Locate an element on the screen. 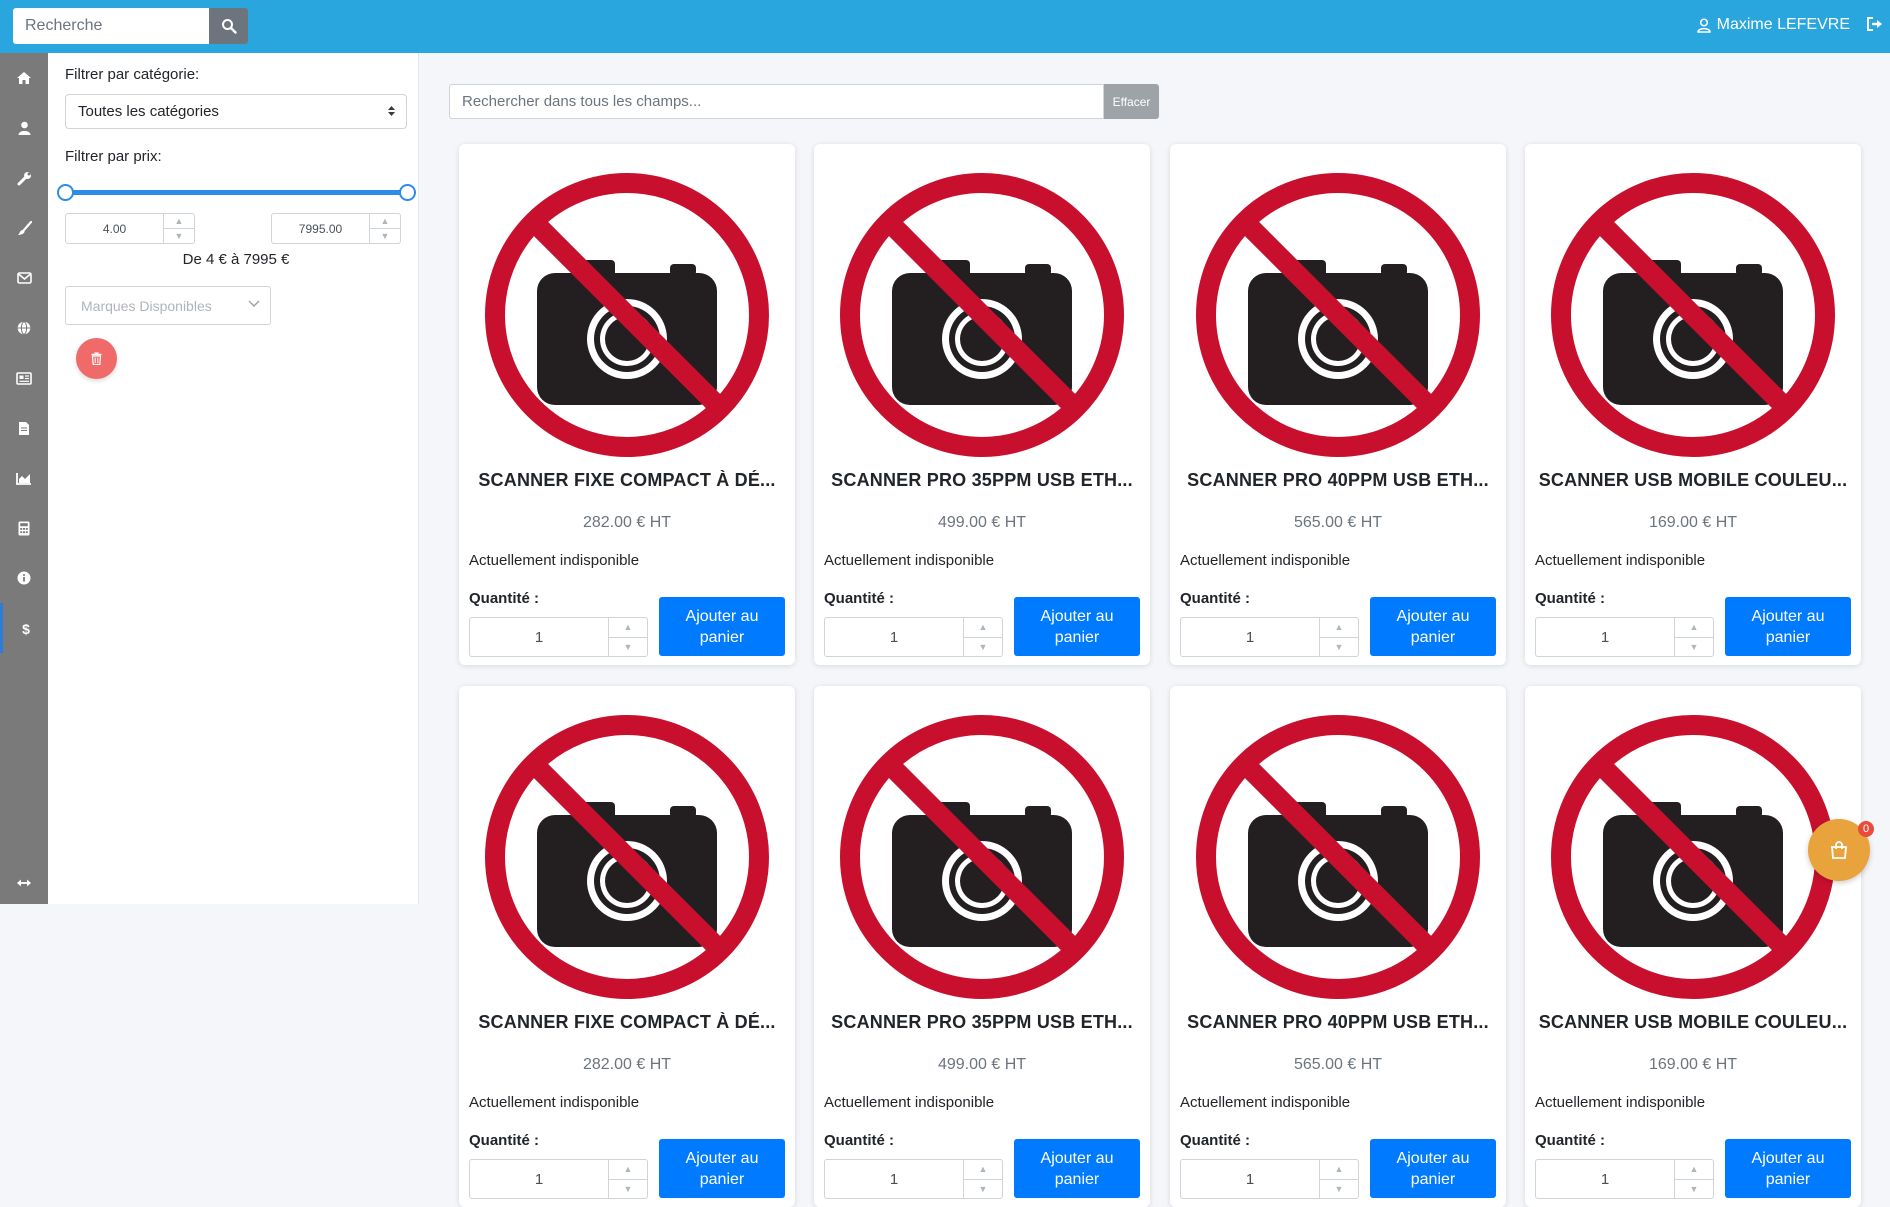 The height and width of the screenshot is (1207, 1890). price-min-input: 4.00 ▲ ▼ is located at coordinates (130, 228).